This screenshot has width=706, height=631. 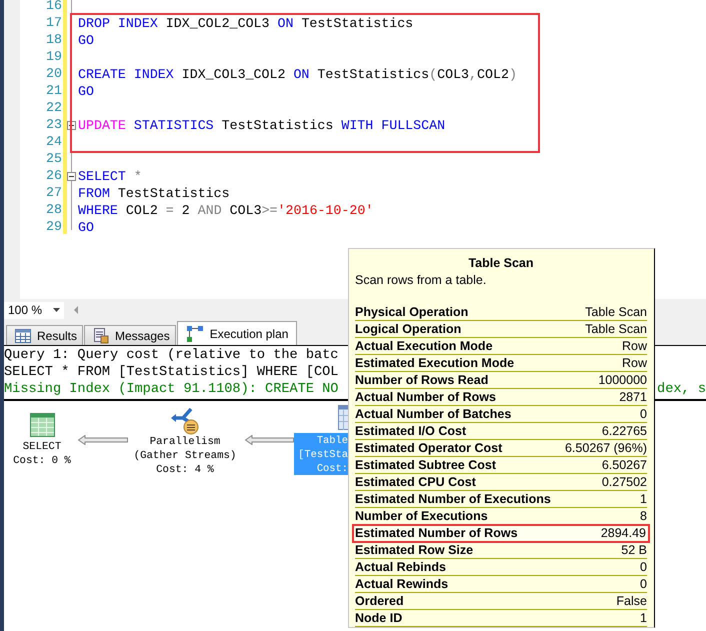 I want to click on property-value: 0.27502, so click(x=624, y=482).